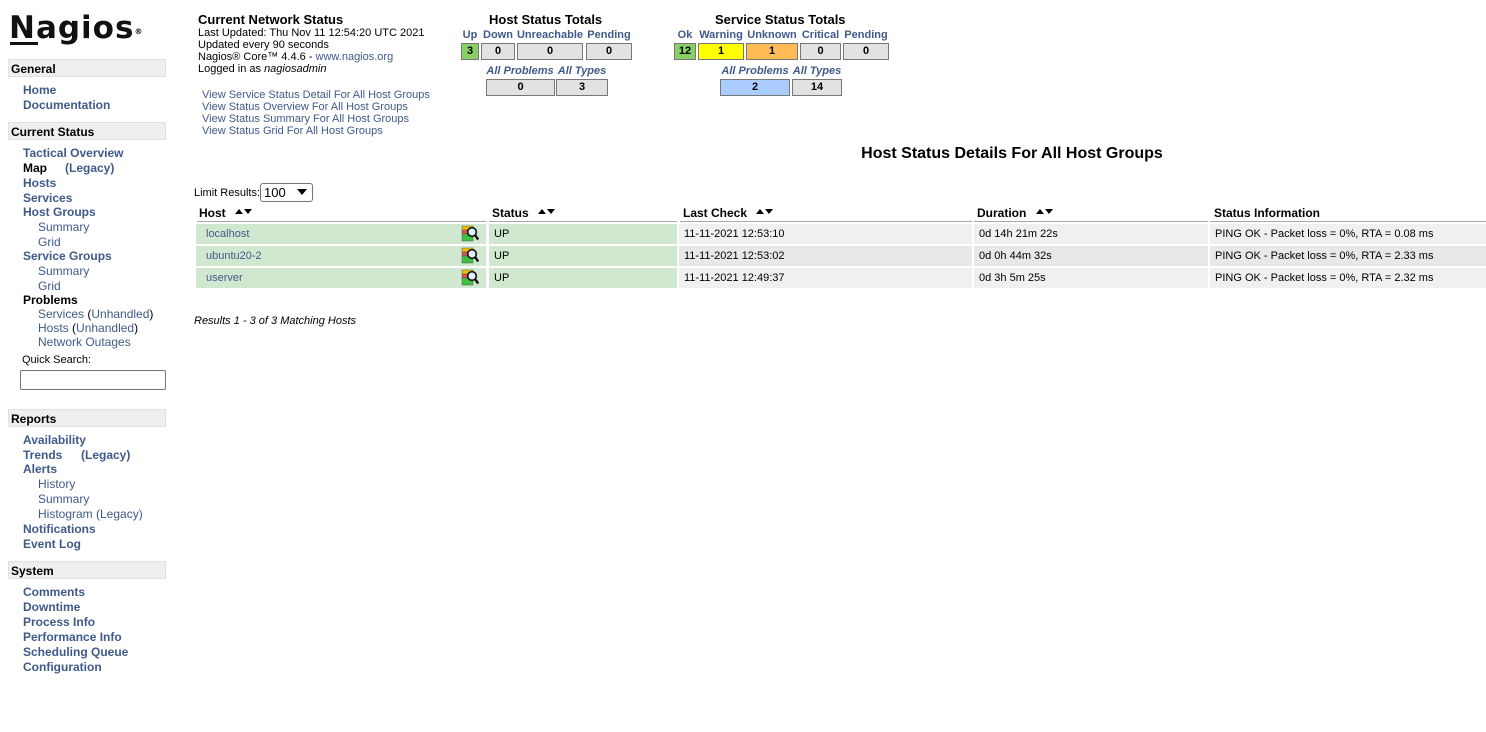 The image size is (1486, 732). I want to click on service-totals-warning-header: Warning, so click(721, 35).